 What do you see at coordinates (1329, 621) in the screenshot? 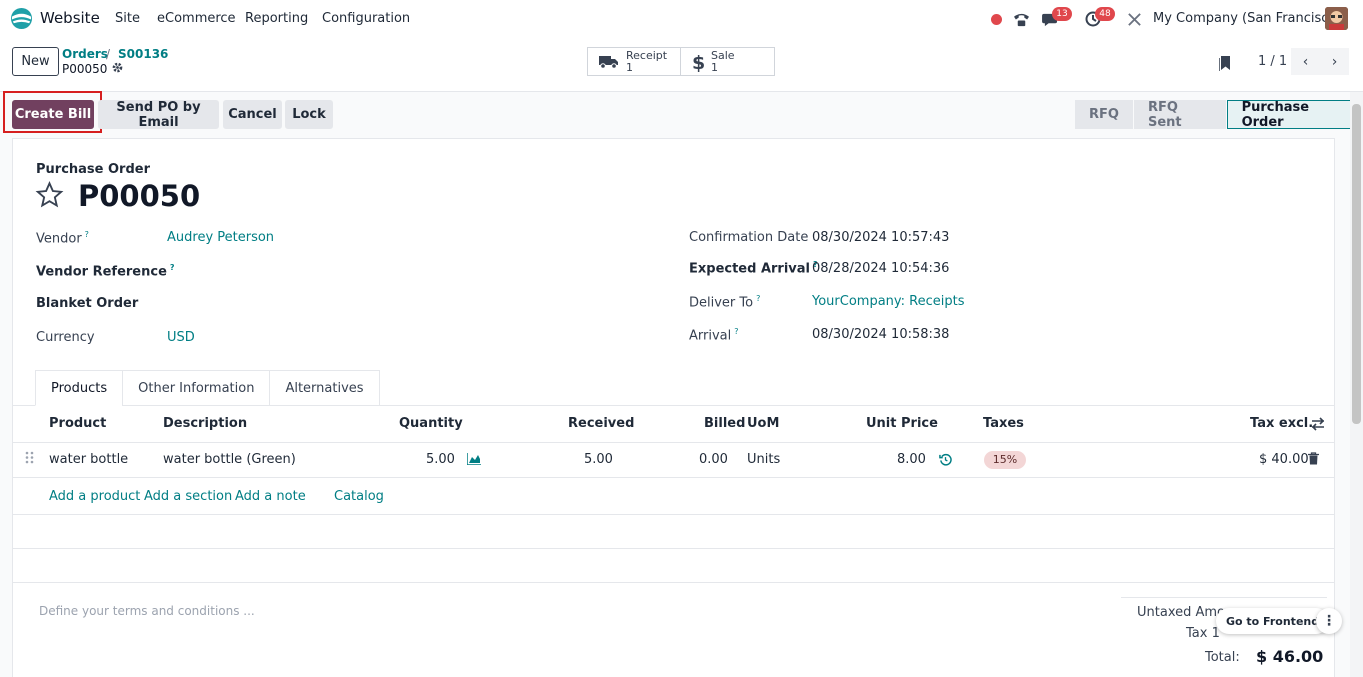
I see `more-options-icon: ⋮` at bounding box center [1329, 621].